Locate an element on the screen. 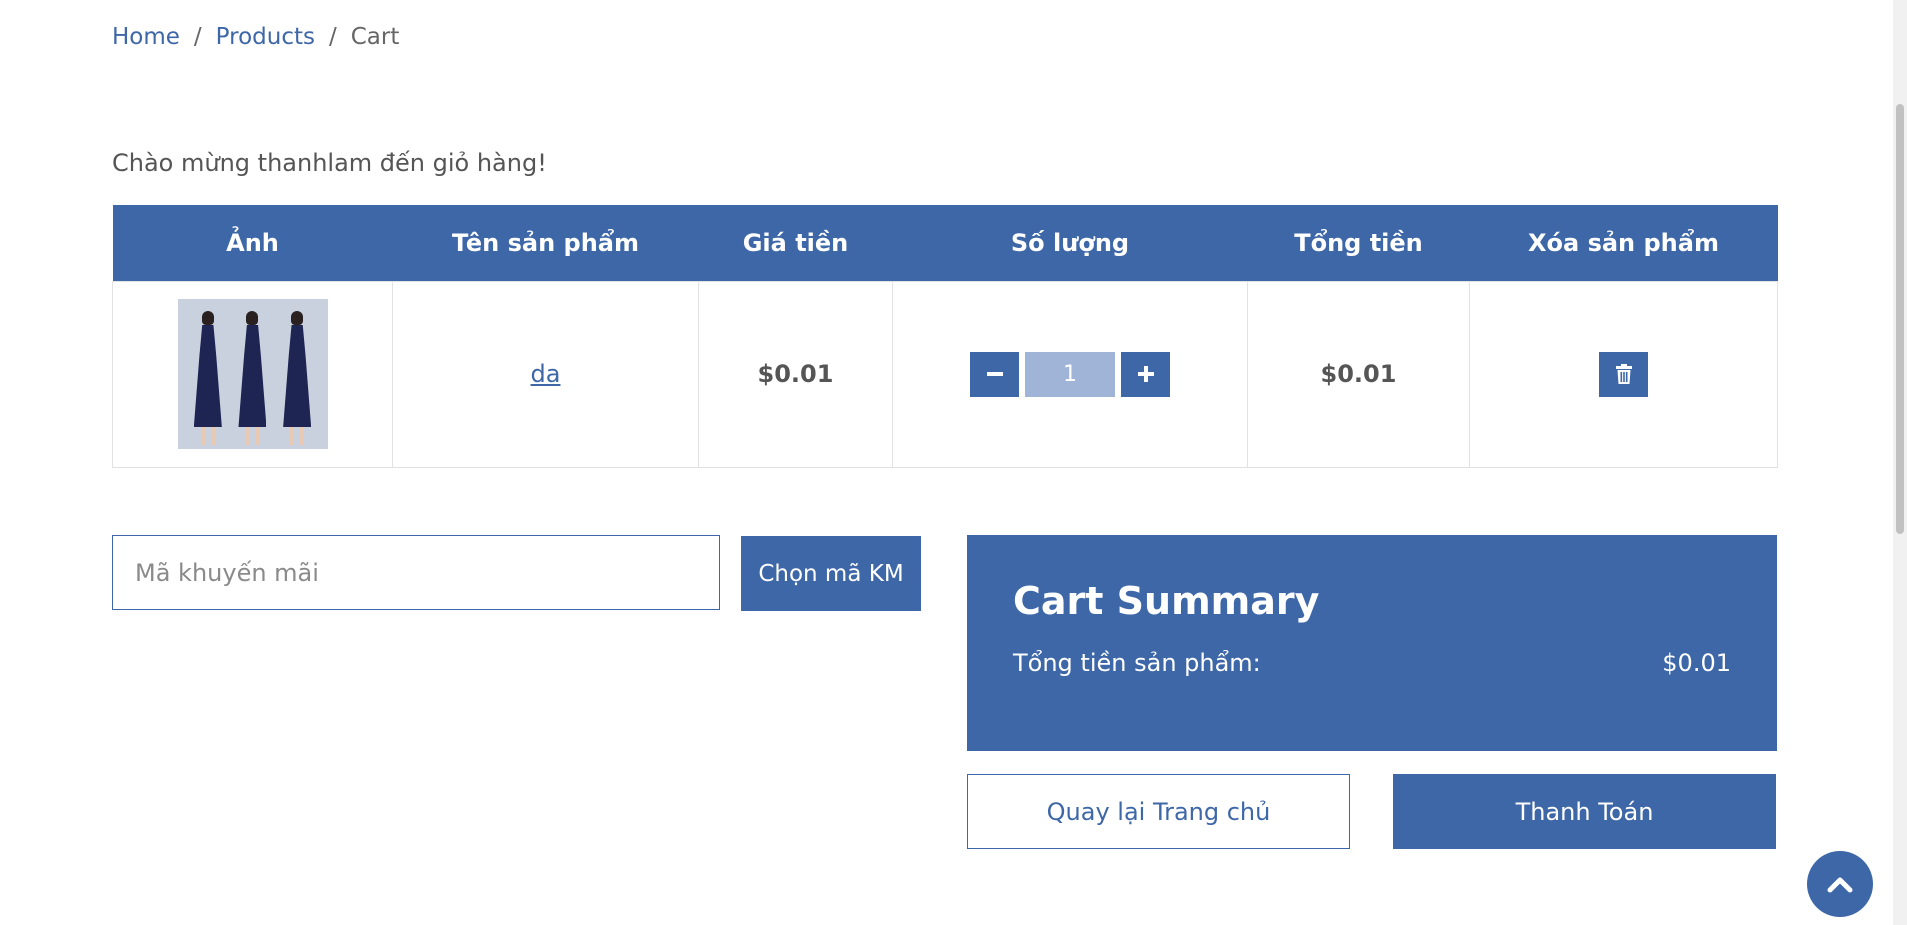  delete-product-button is located at coordinates (1623, 374).